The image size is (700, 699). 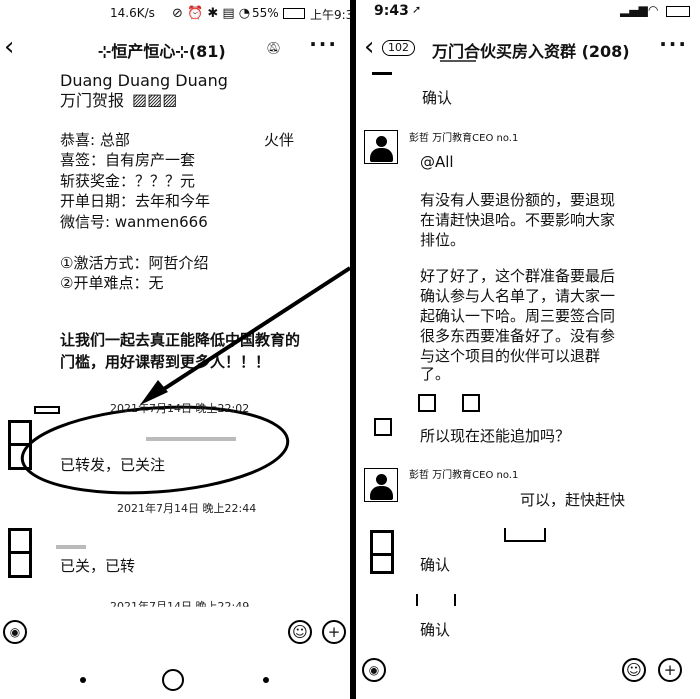 I want to click on chat-message: 已关，已转, so click(x=98, y=566).